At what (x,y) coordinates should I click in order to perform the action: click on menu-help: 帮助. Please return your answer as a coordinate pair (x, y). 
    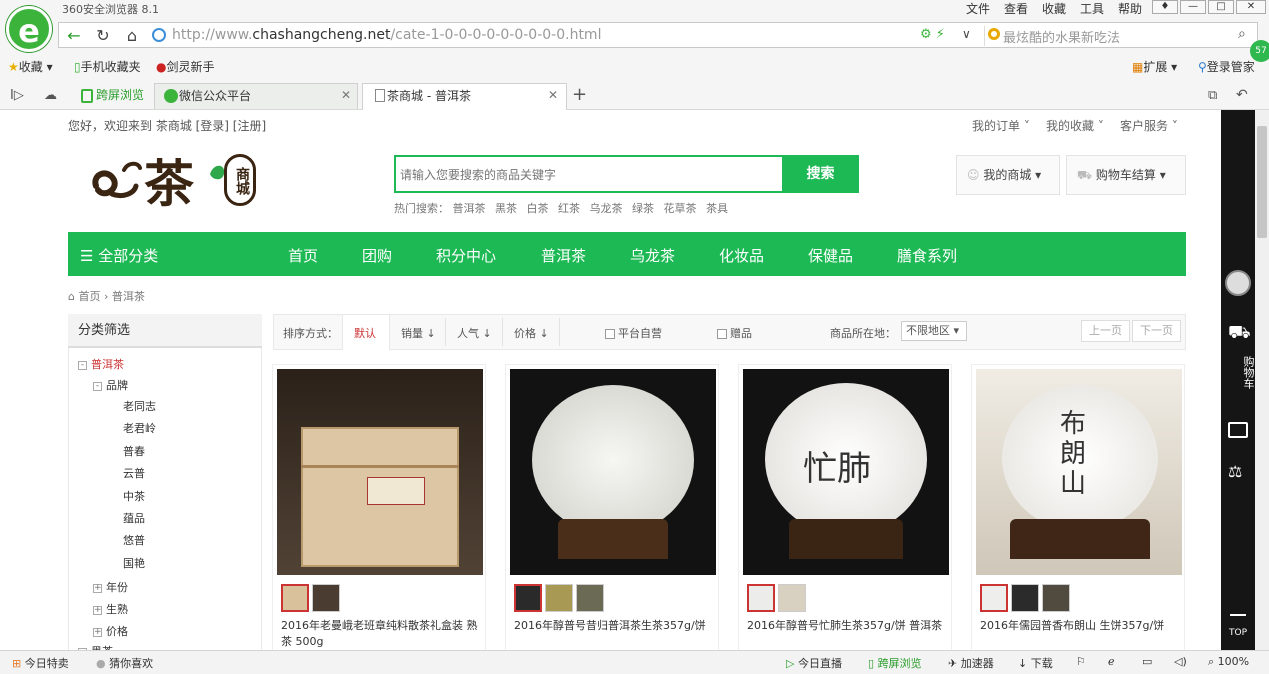
    Looking at the image, I should click on (1130, 8).